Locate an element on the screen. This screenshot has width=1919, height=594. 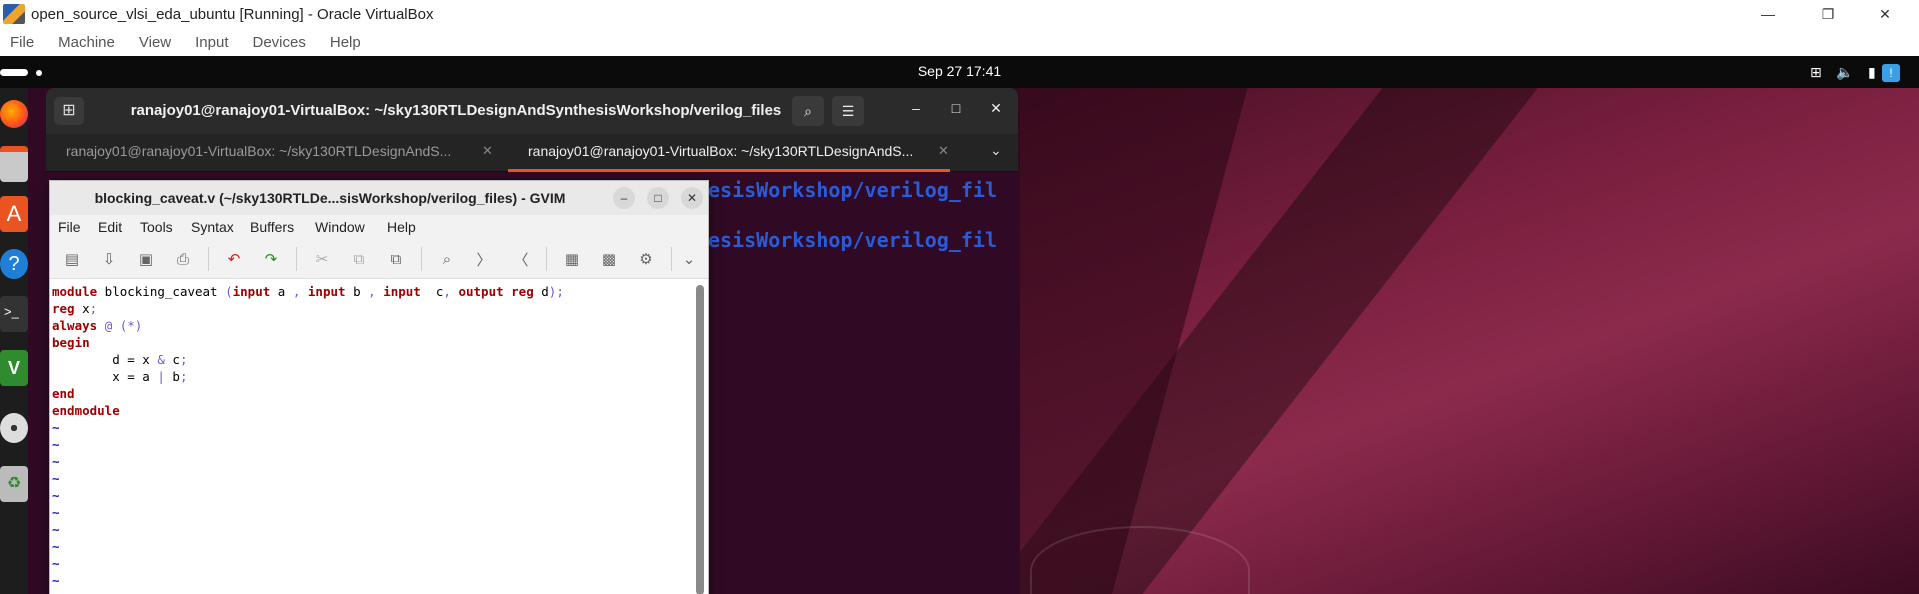
minimize-button: — is located at coordinates (1768, 14).